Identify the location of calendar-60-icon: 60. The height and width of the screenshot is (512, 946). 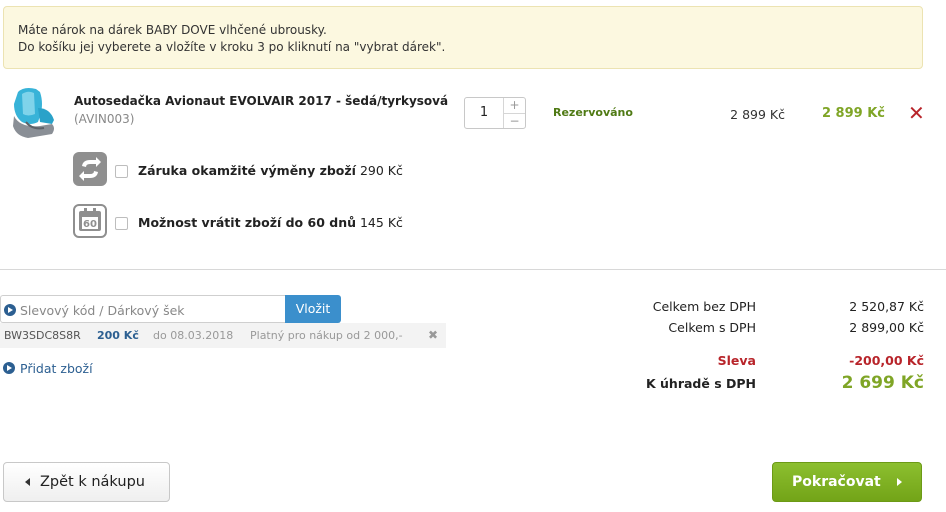
(90, 221).